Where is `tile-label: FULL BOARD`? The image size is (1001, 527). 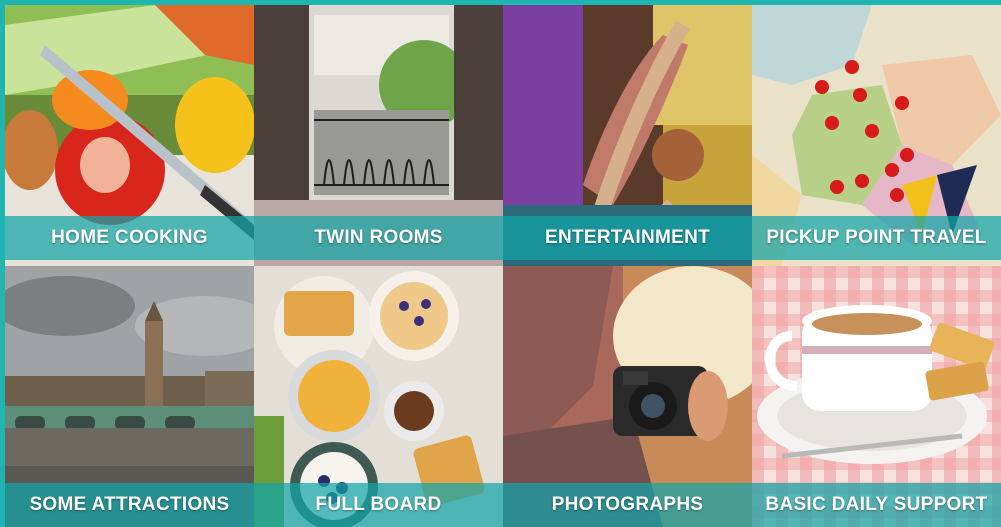 tile-label: FULL BOARD is located at coordinates (378, 505).